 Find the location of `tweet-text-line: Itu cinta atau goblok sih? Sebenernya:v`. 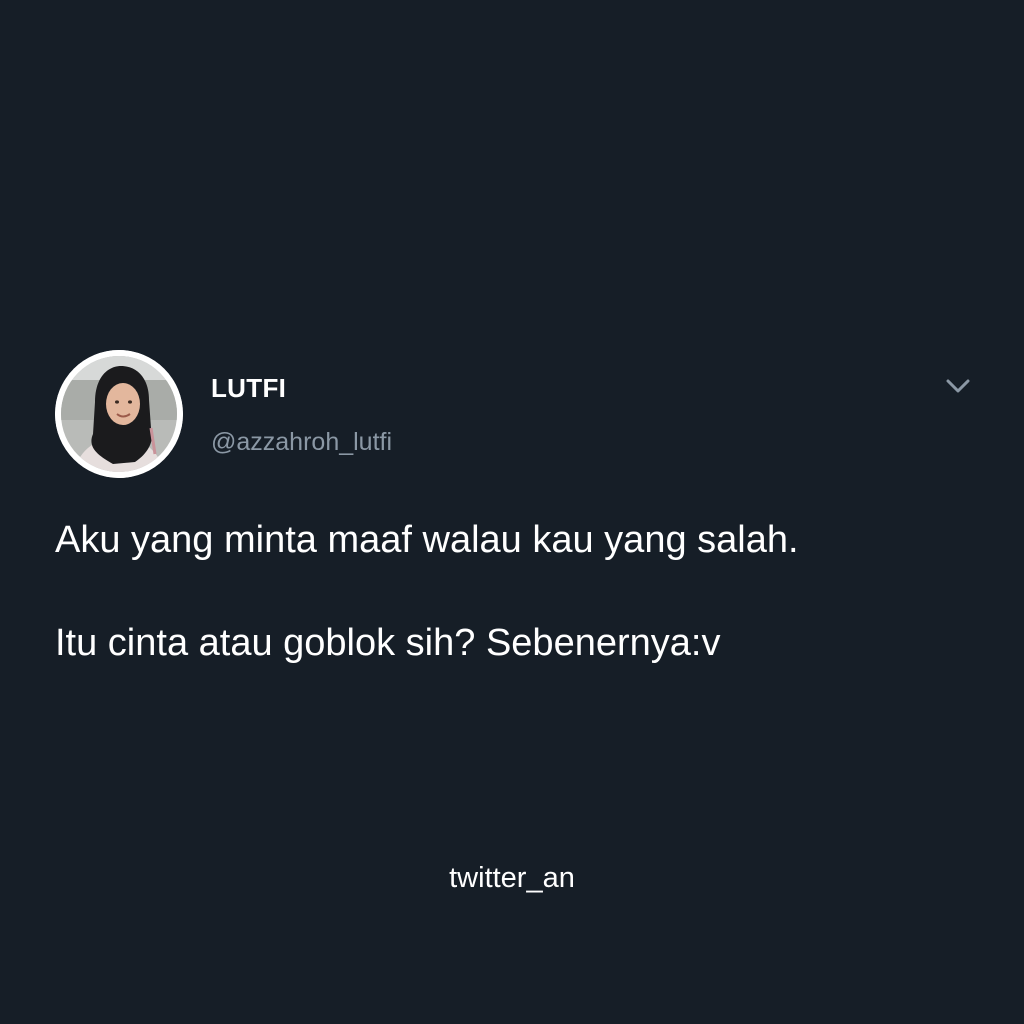

tweet-text-line: Itu cinta atau goblok sih? Sebenernya:v is located at coordinates (388, 643).